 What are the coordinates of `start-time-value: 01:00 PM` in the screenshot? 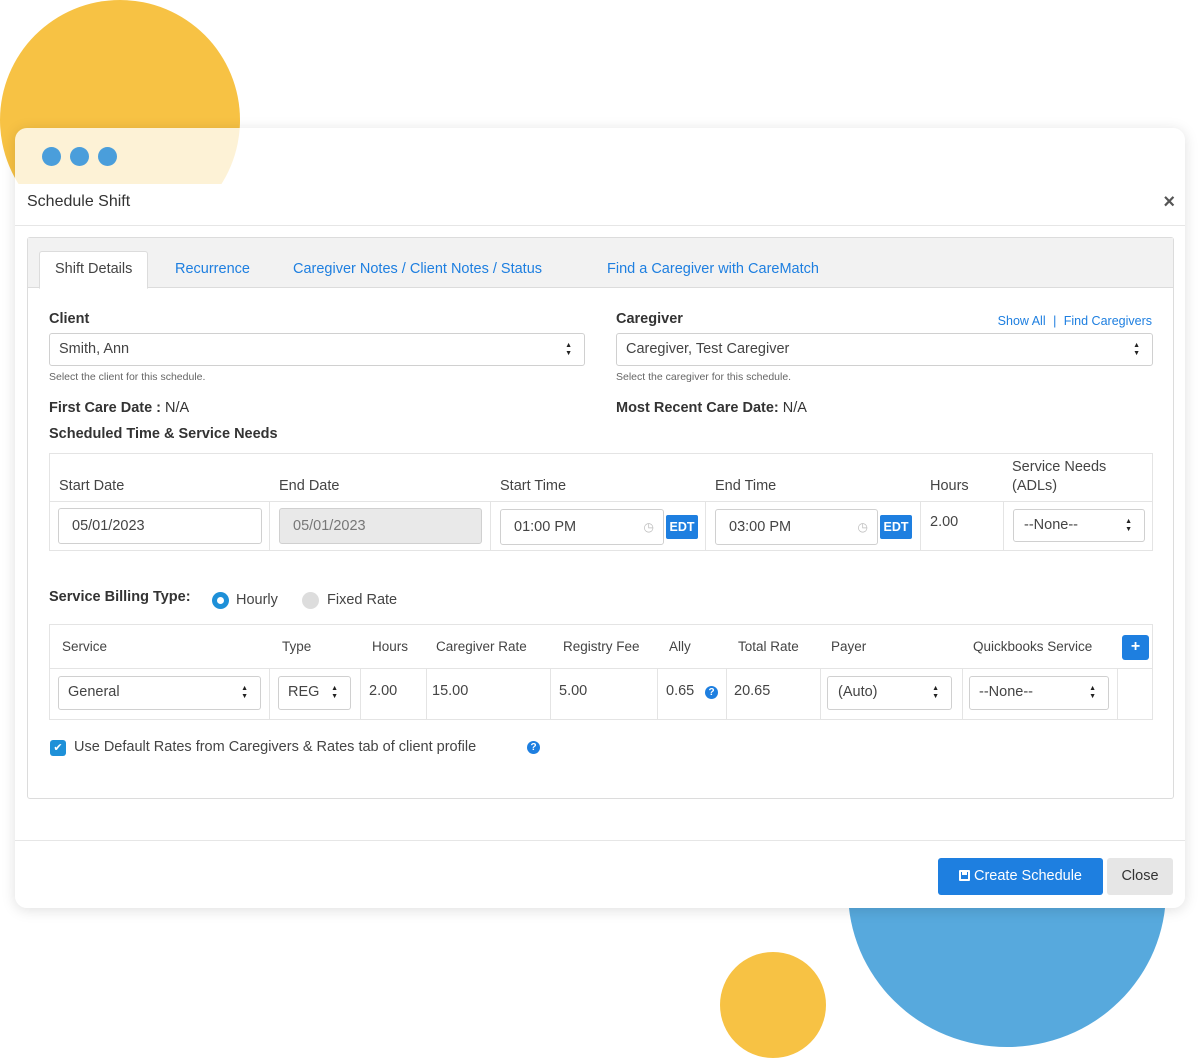 It's located at (545, 527).